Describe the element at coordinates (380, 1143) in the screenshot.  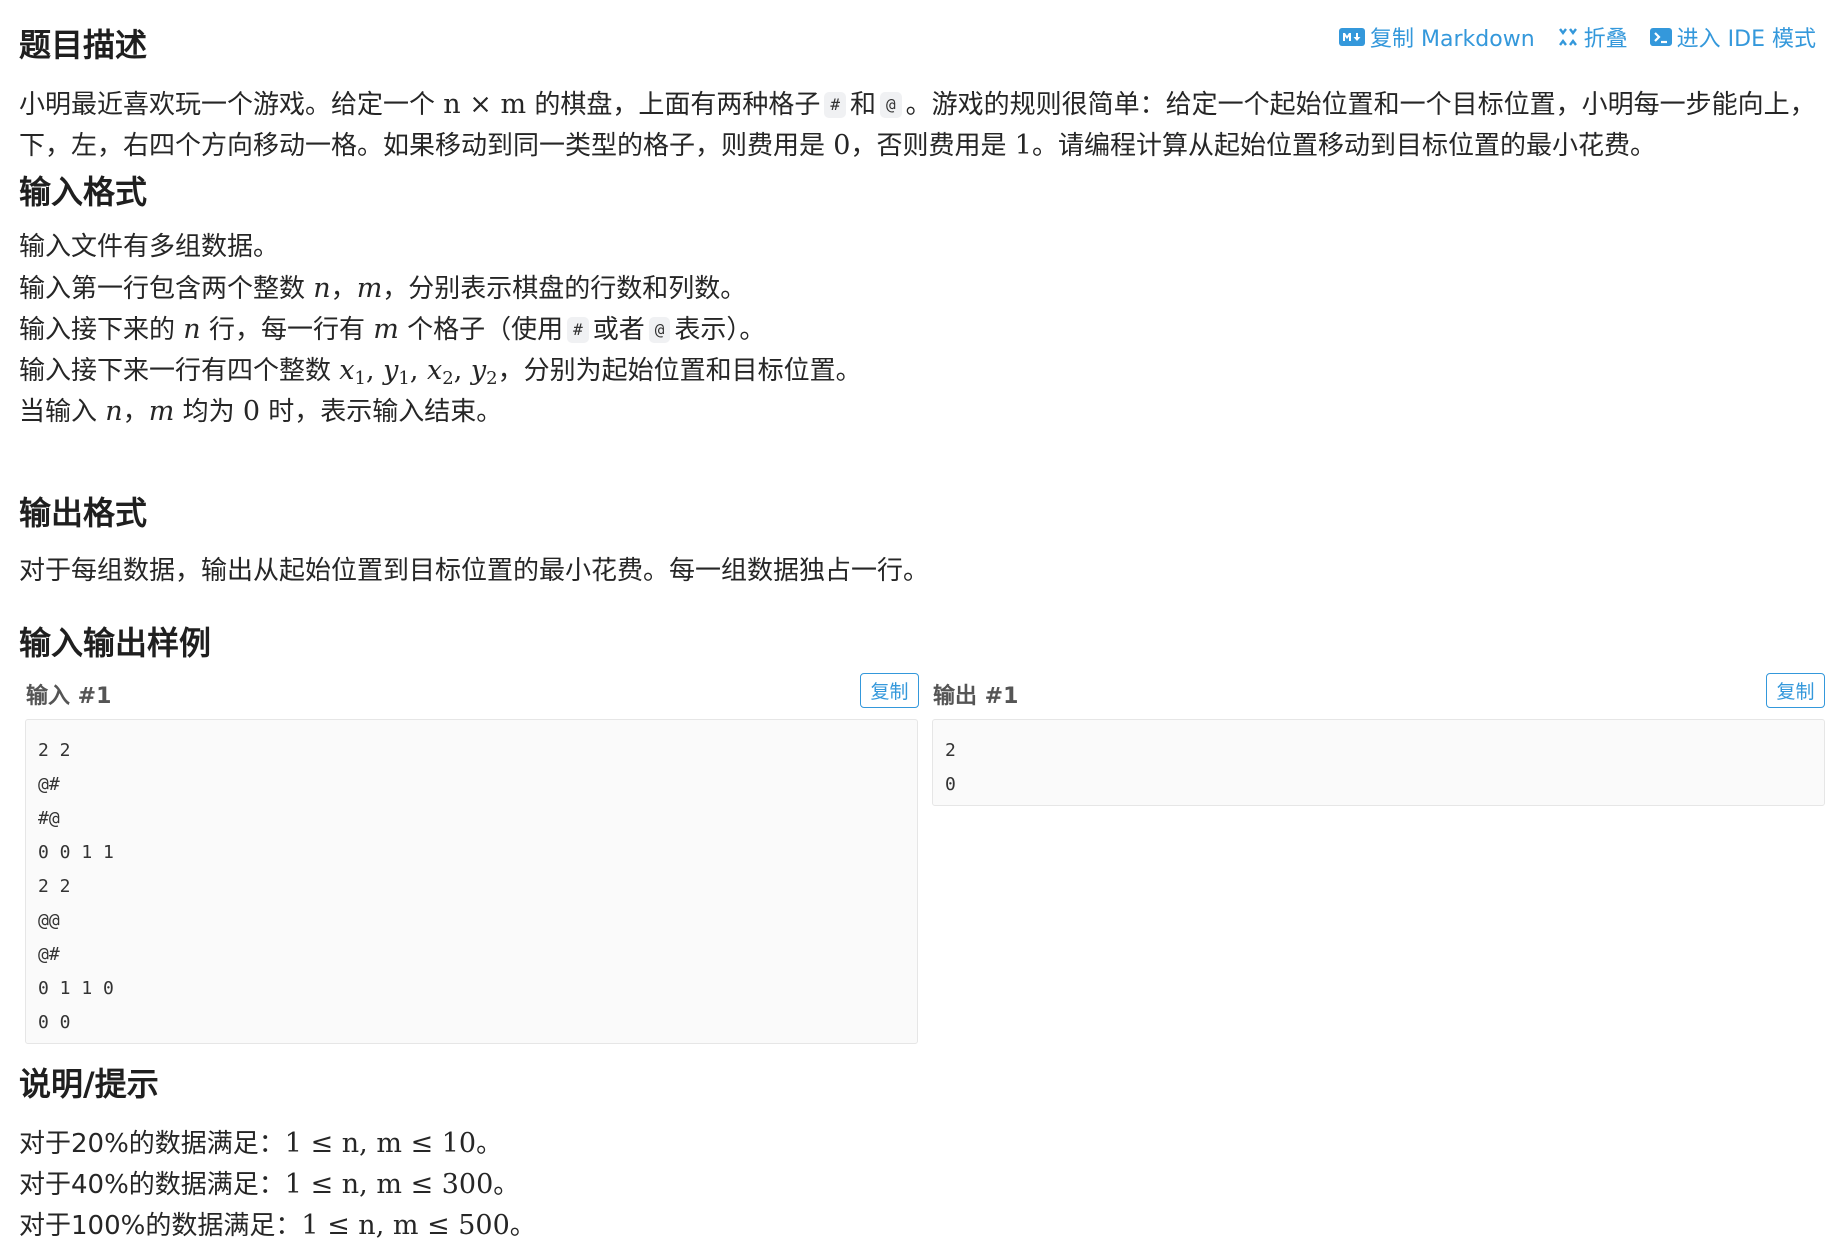
I see `hint-constraint: 1 ≤ n, m ≤ 10` at that location.